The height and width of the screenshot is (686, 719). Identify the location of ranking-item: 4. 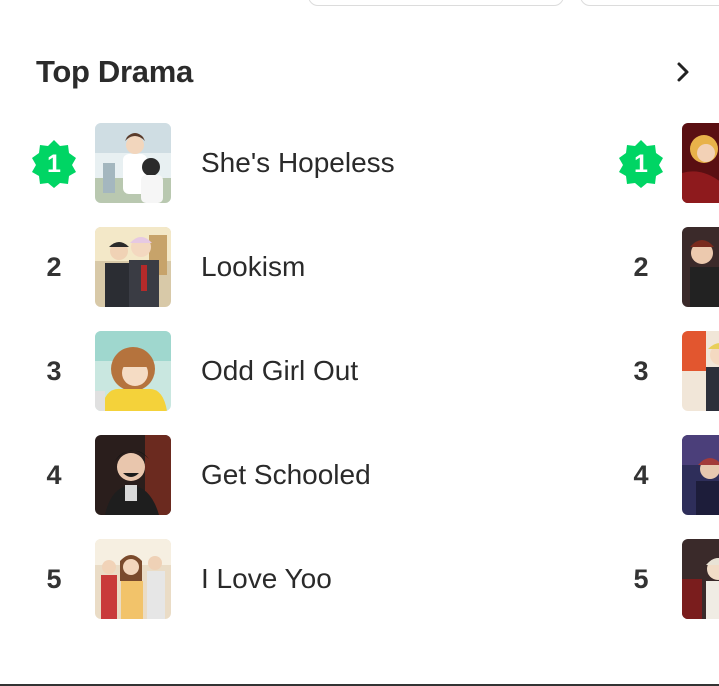
(667, 475).